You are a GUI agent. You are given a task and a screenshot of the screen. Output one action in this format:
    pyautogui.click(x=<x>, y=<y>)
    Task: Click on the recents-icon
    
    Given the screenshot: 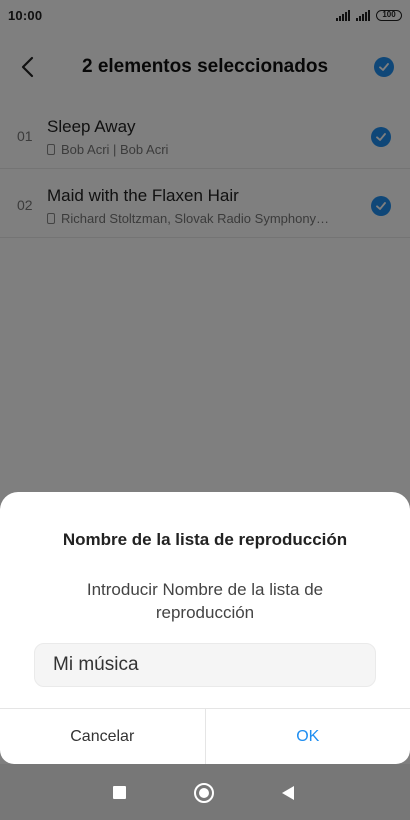 What is the action you would take?
    pyautogui.click(x=119, y=792)
    